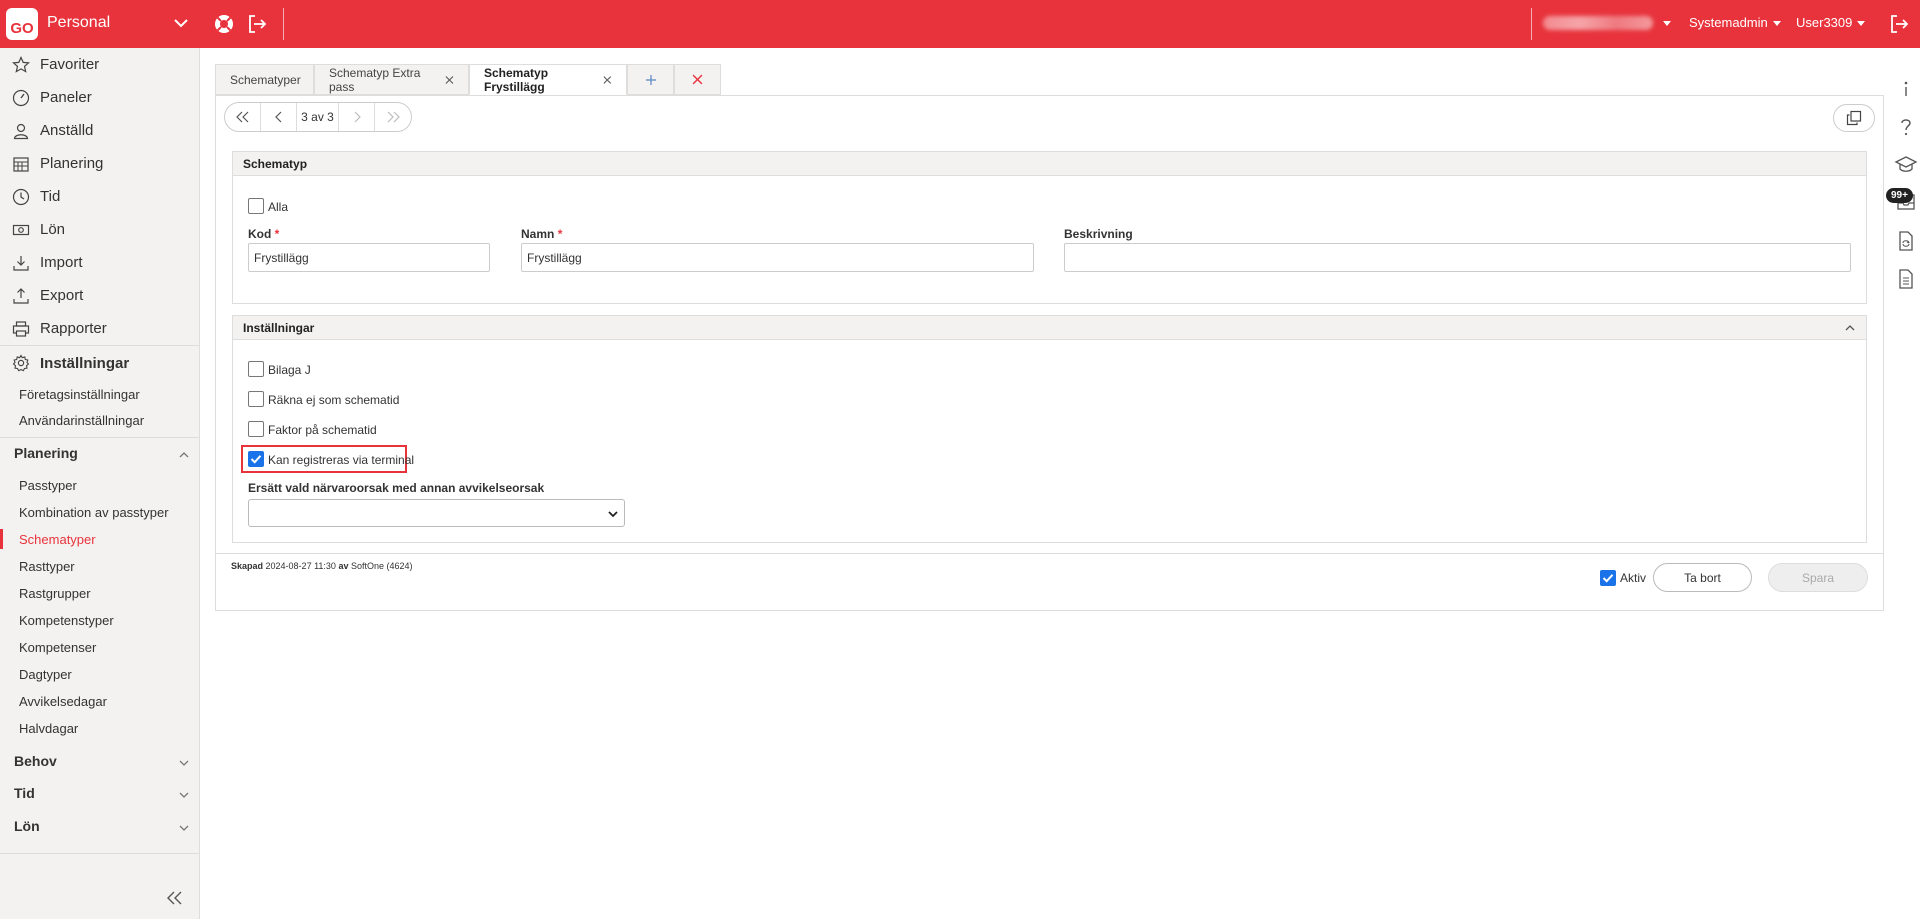  I want to click on sidebar-item-paneler: Paneler, so click(100, 97).